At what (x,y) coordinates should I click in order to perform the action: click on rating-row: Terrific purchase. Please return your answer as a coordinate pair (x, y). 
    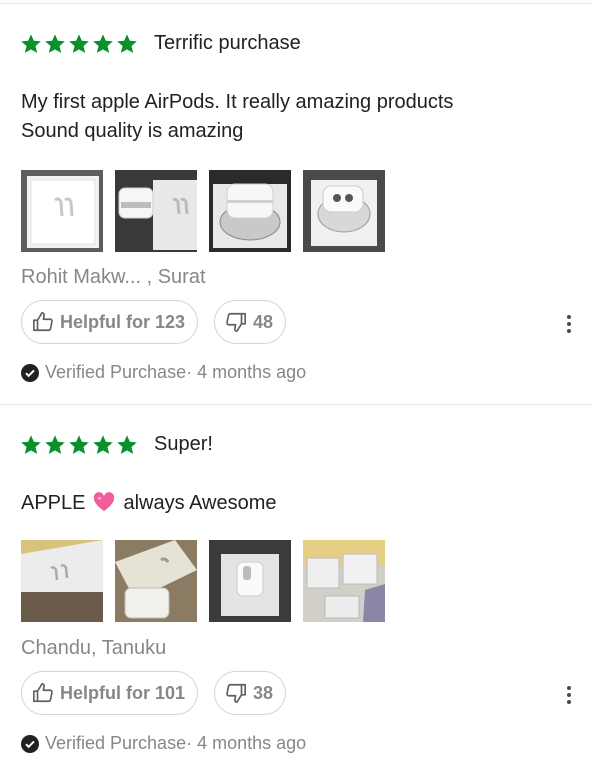
    Looking at the image, I should click on (160, 43).